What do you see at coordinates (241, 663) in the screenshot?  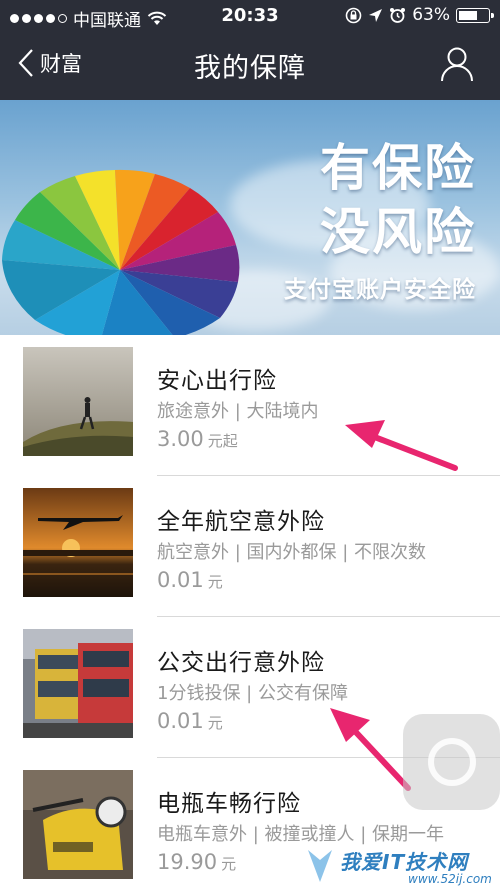 I see `product-title: 公交出行意外险` at bounding box center [241, 663].